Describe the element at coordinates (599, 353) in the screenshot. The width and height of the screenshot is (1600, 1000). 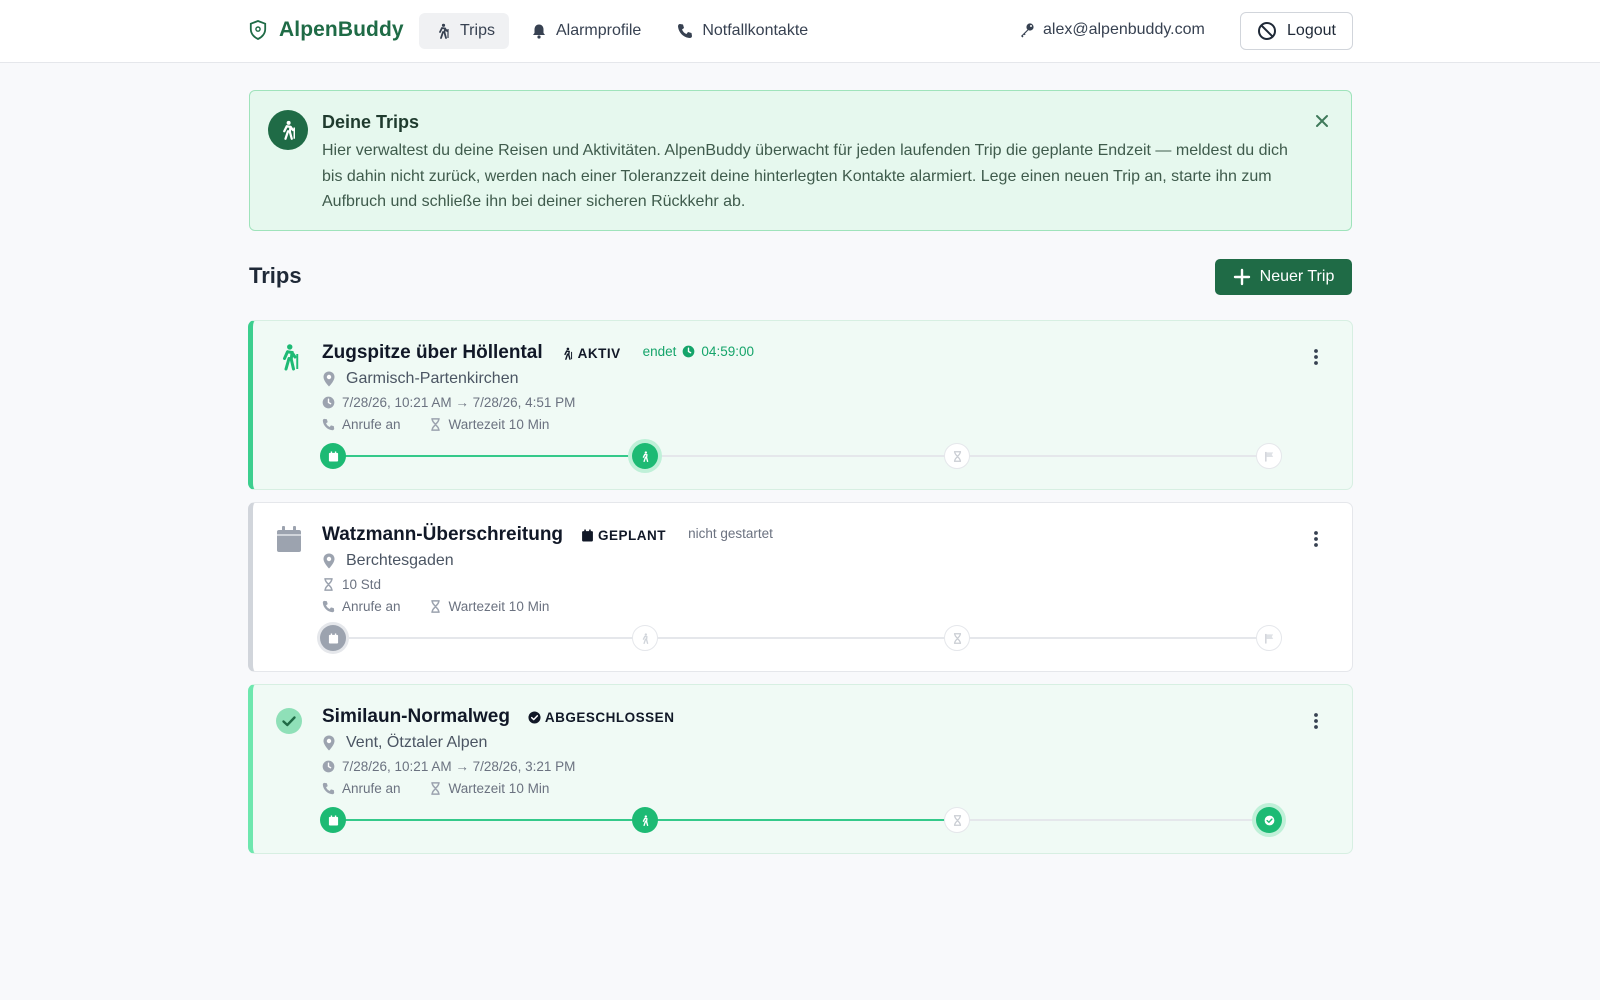
I see `status-label: AKTIV` at that location.